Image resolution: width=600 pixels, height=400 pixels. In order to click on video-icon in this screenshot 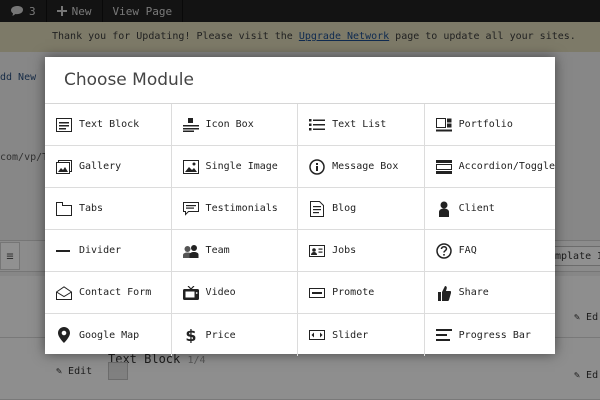, I will do `click(190, 293)`.